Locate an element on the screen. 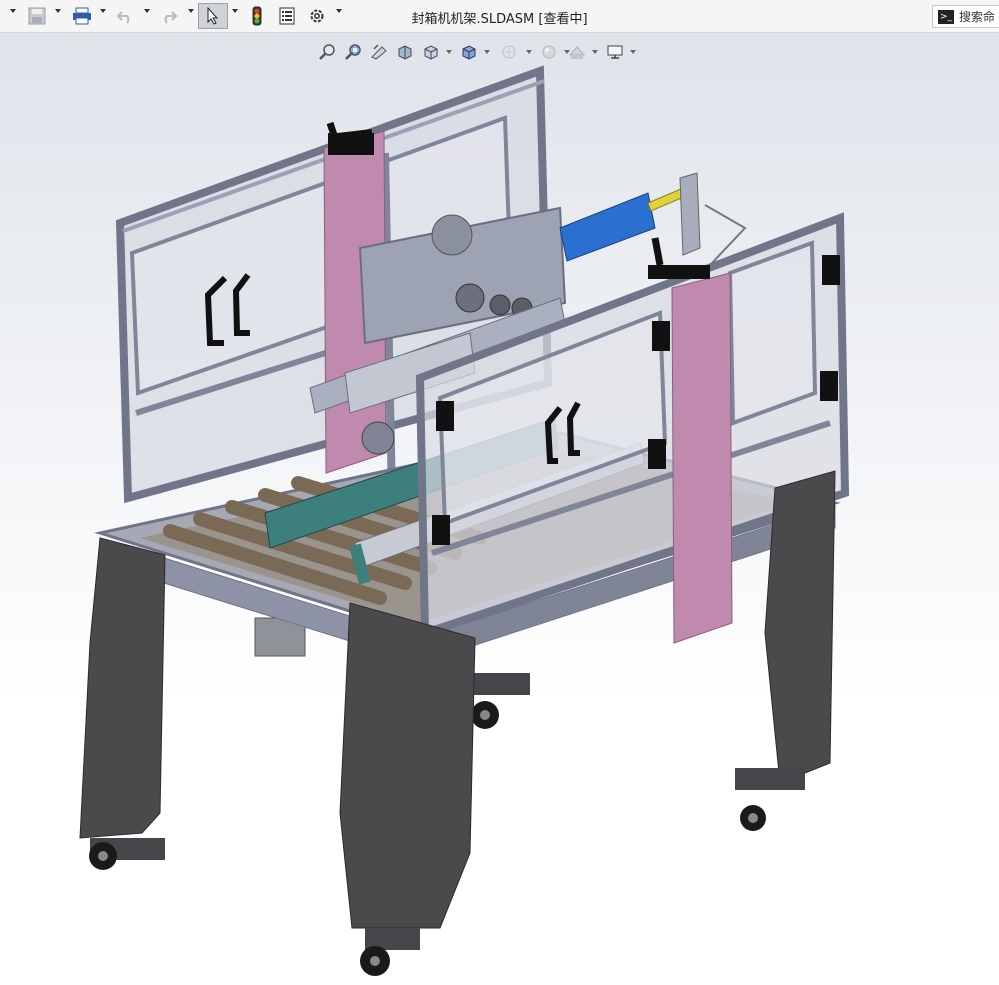 The width and height of the screenshot is (999, 985). redo-button is located at coordinates (169, 16).